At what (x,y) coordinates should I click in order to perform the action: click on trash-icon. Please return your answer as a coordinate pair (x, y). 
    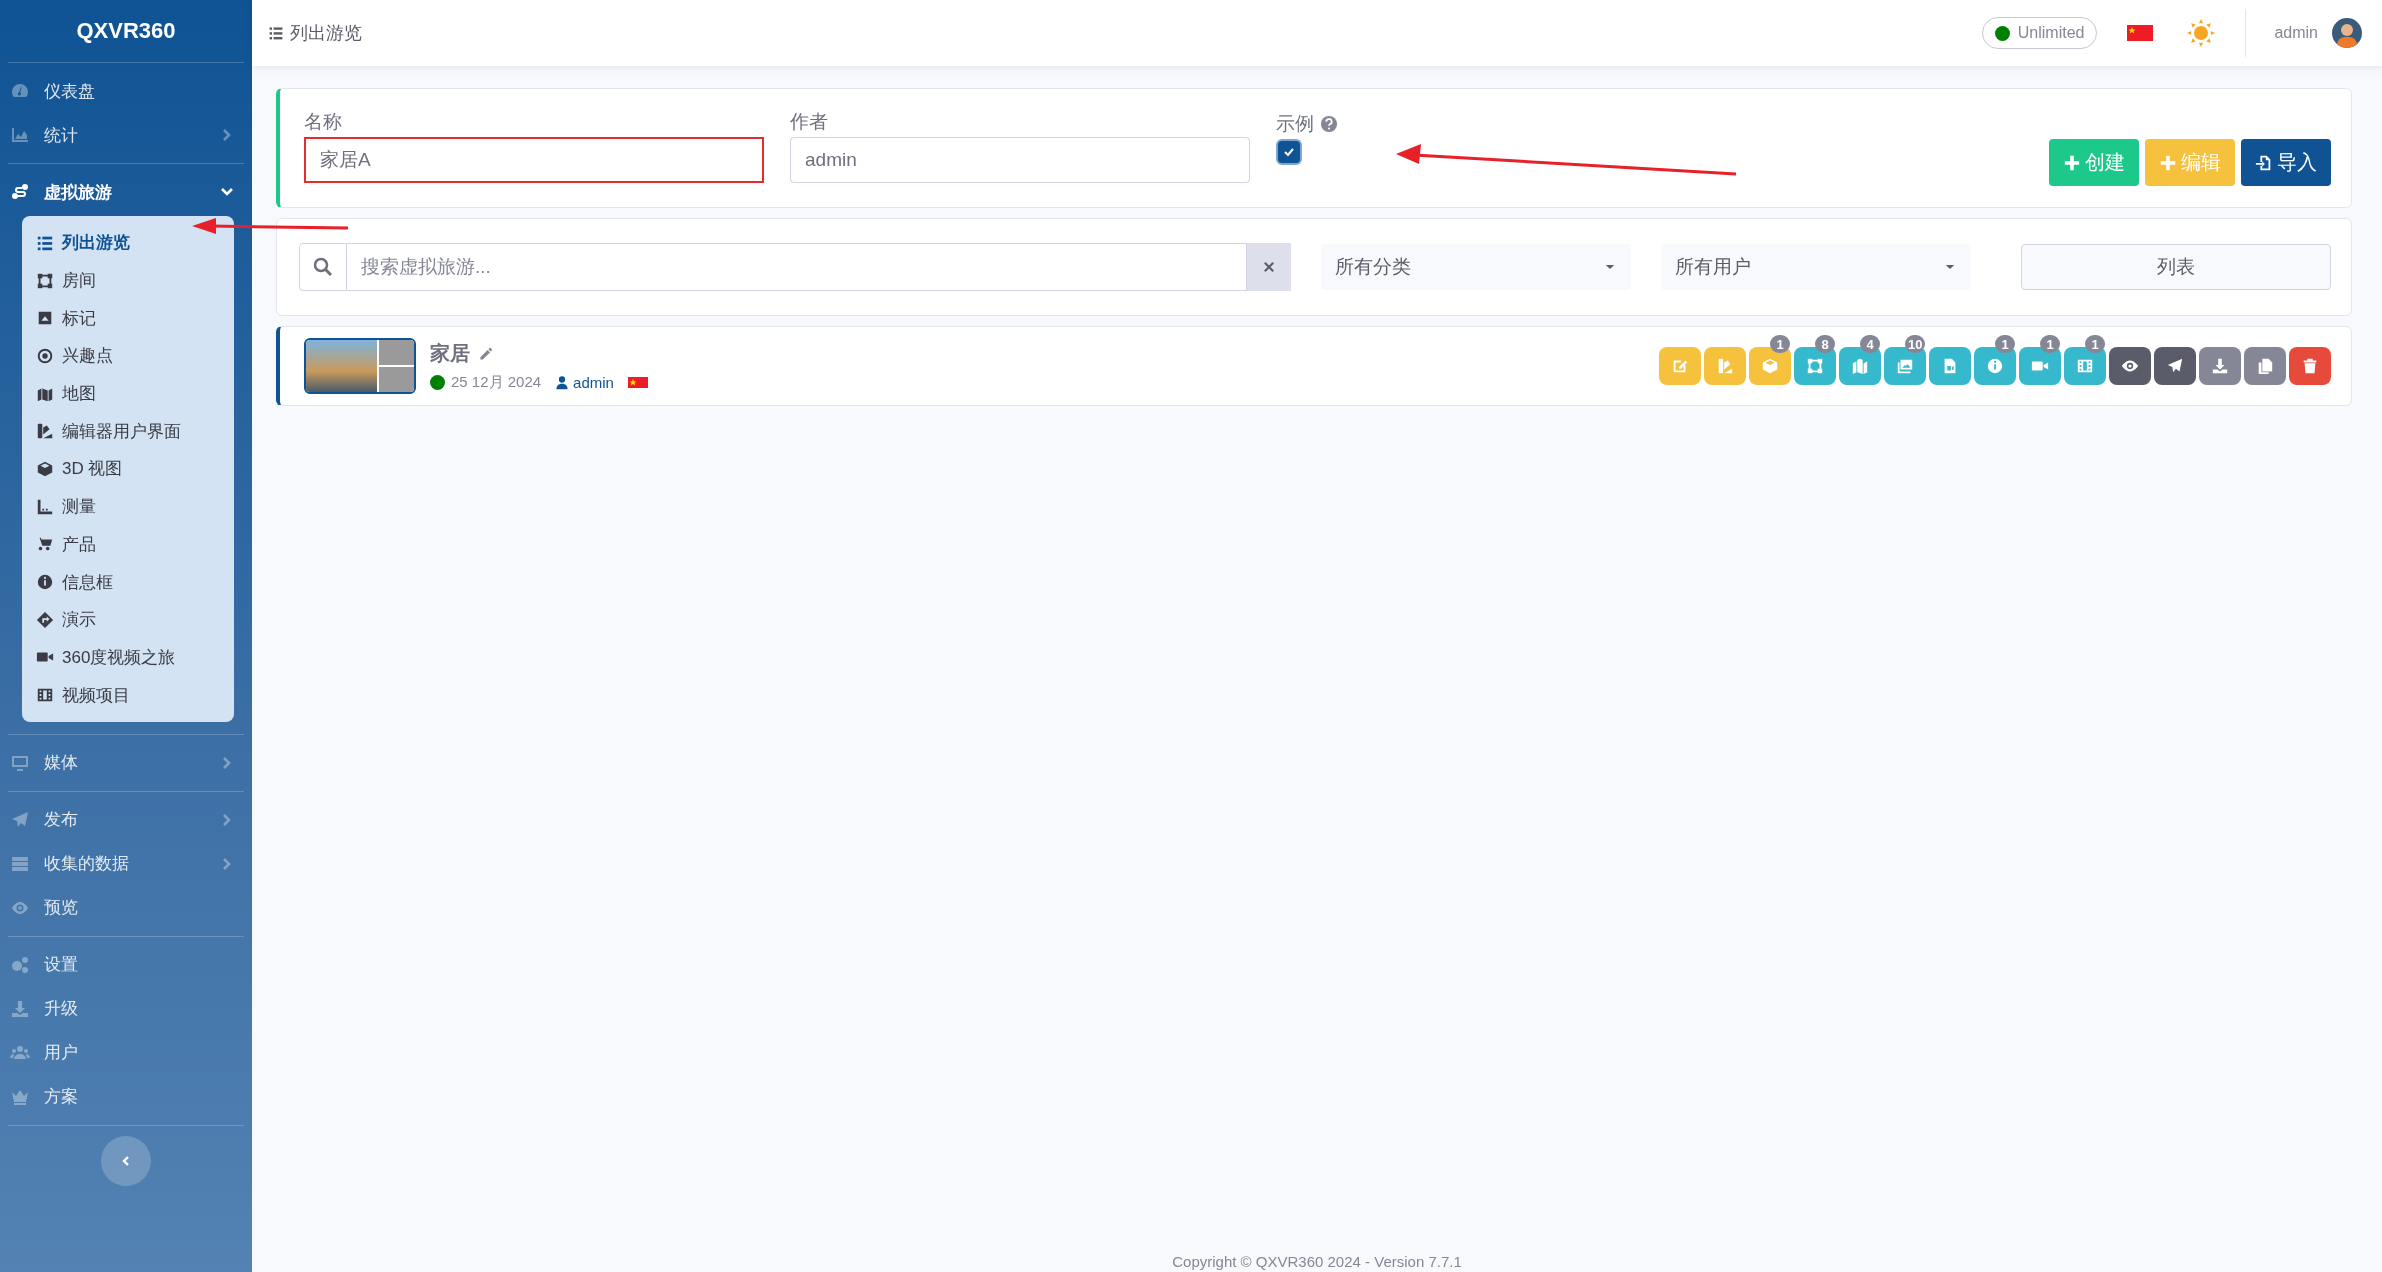
    Looking at the image, I should click on (2310, 366).